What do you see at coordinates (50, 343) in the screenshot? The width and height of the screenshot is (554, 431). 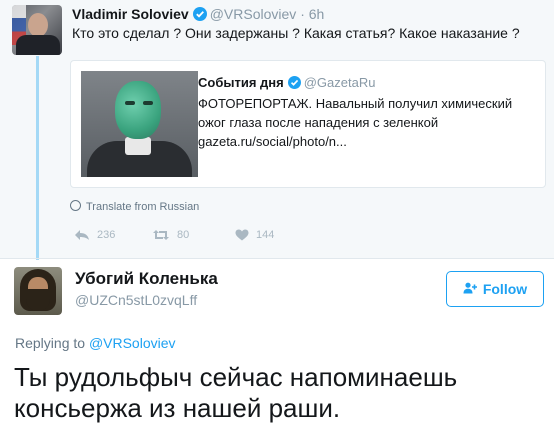 I see `replying-prefix: Replying to` at bounding box center [50, 343].